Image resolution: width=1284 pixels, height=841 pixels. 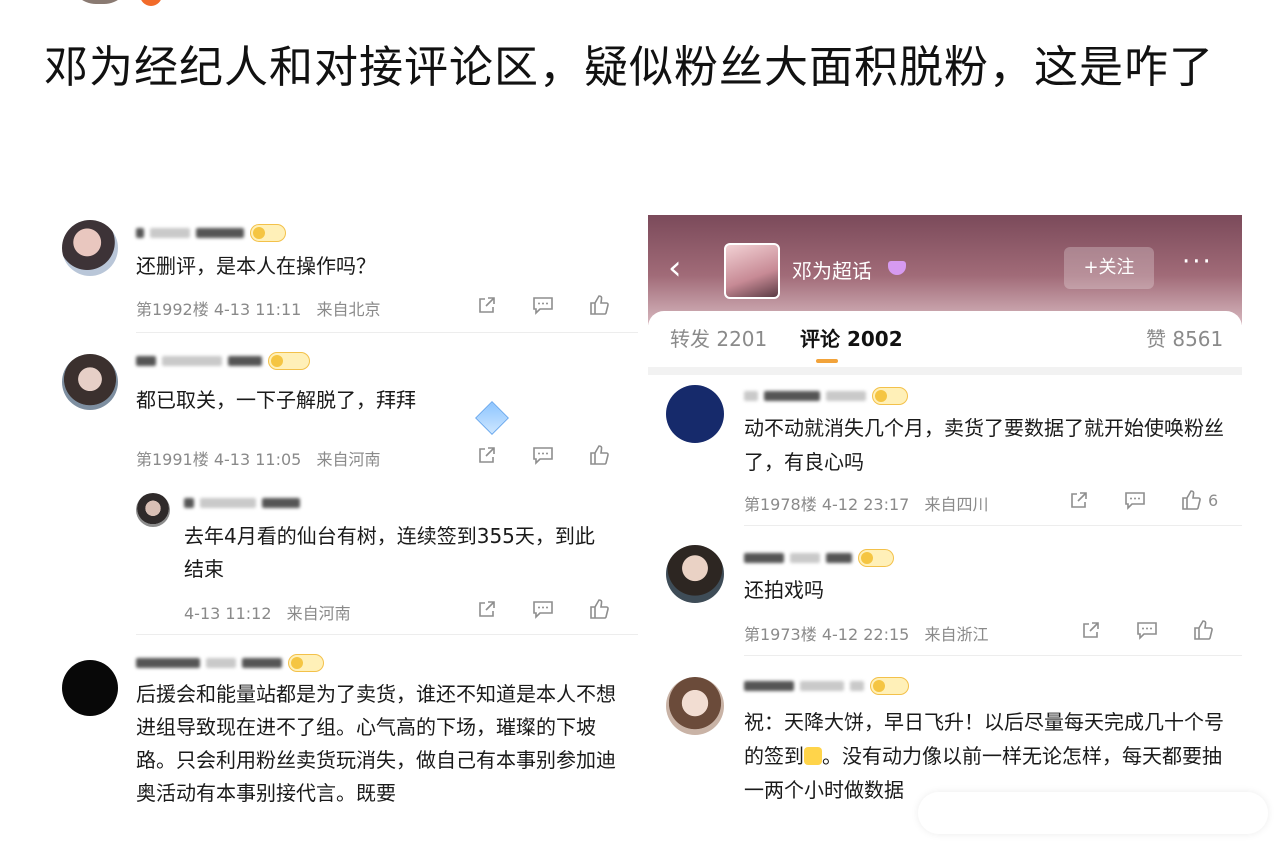 I want to click on crying-emoji-icon, so click(x=813, y=756).